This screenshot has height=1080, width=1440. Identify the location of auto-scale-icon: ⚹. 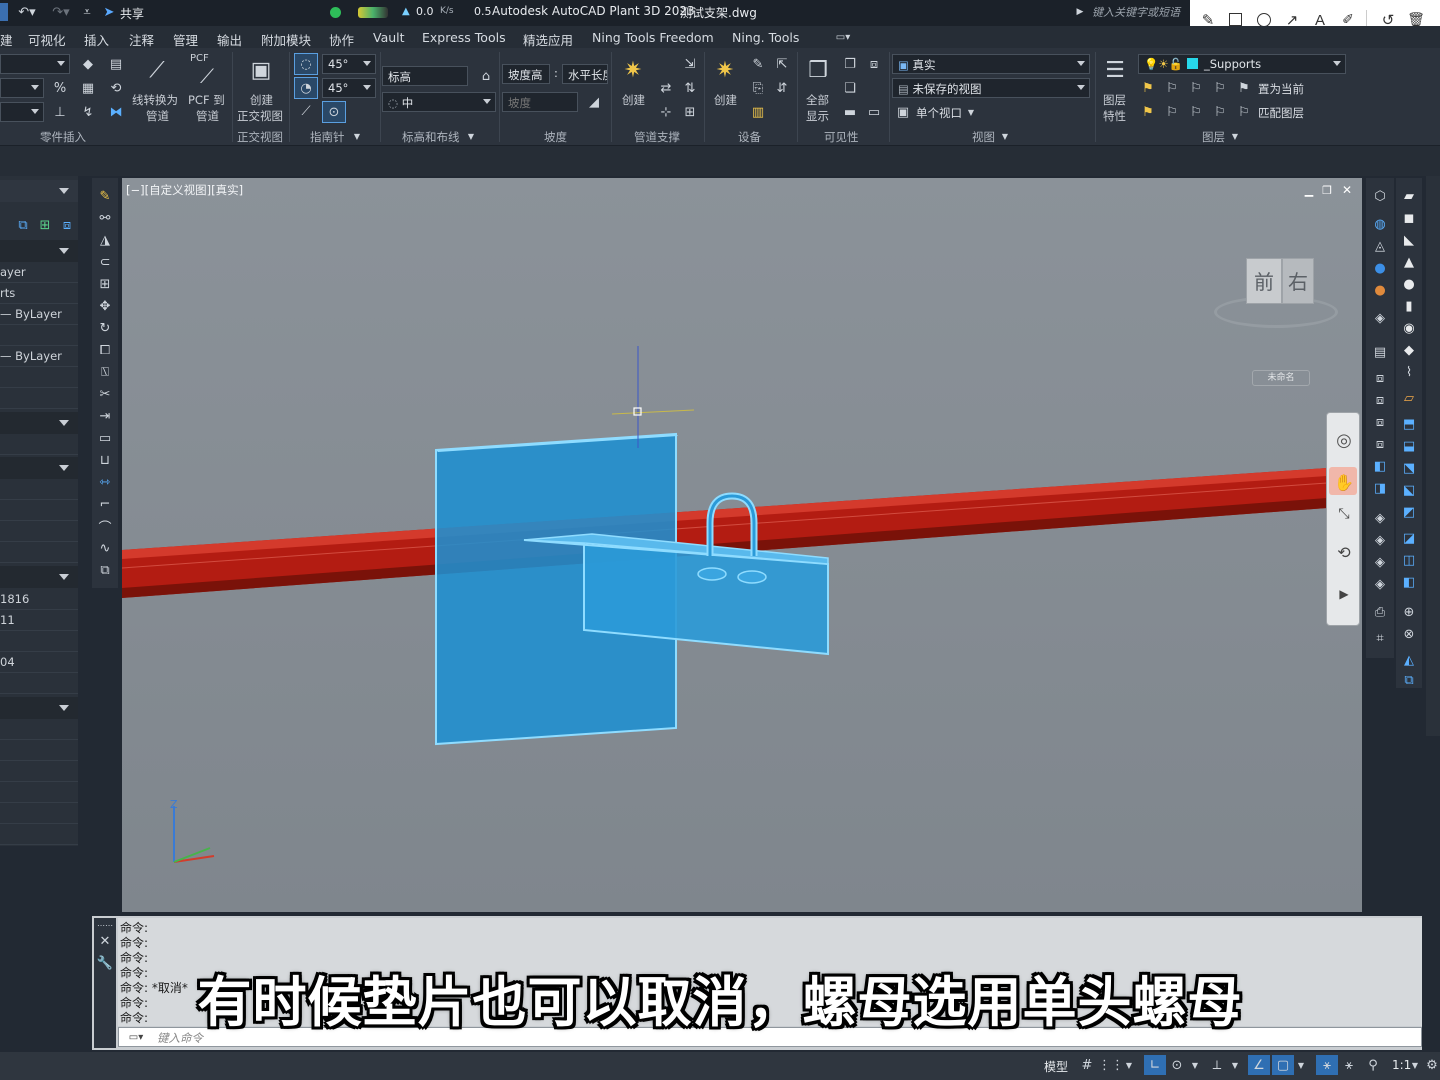
(1349, 1065).